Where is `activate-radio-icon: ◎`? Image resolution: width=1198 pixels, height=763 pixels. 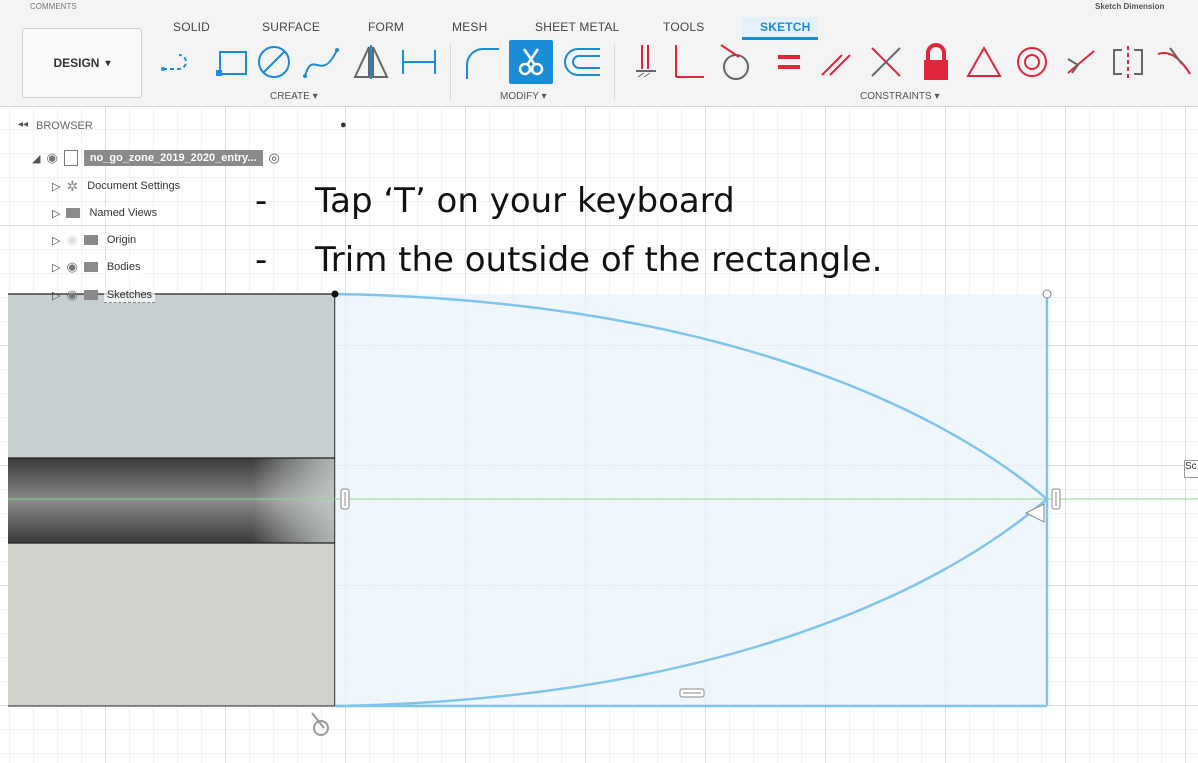
activate-radio-icon: ◎ is located at coordinates (274, 158).